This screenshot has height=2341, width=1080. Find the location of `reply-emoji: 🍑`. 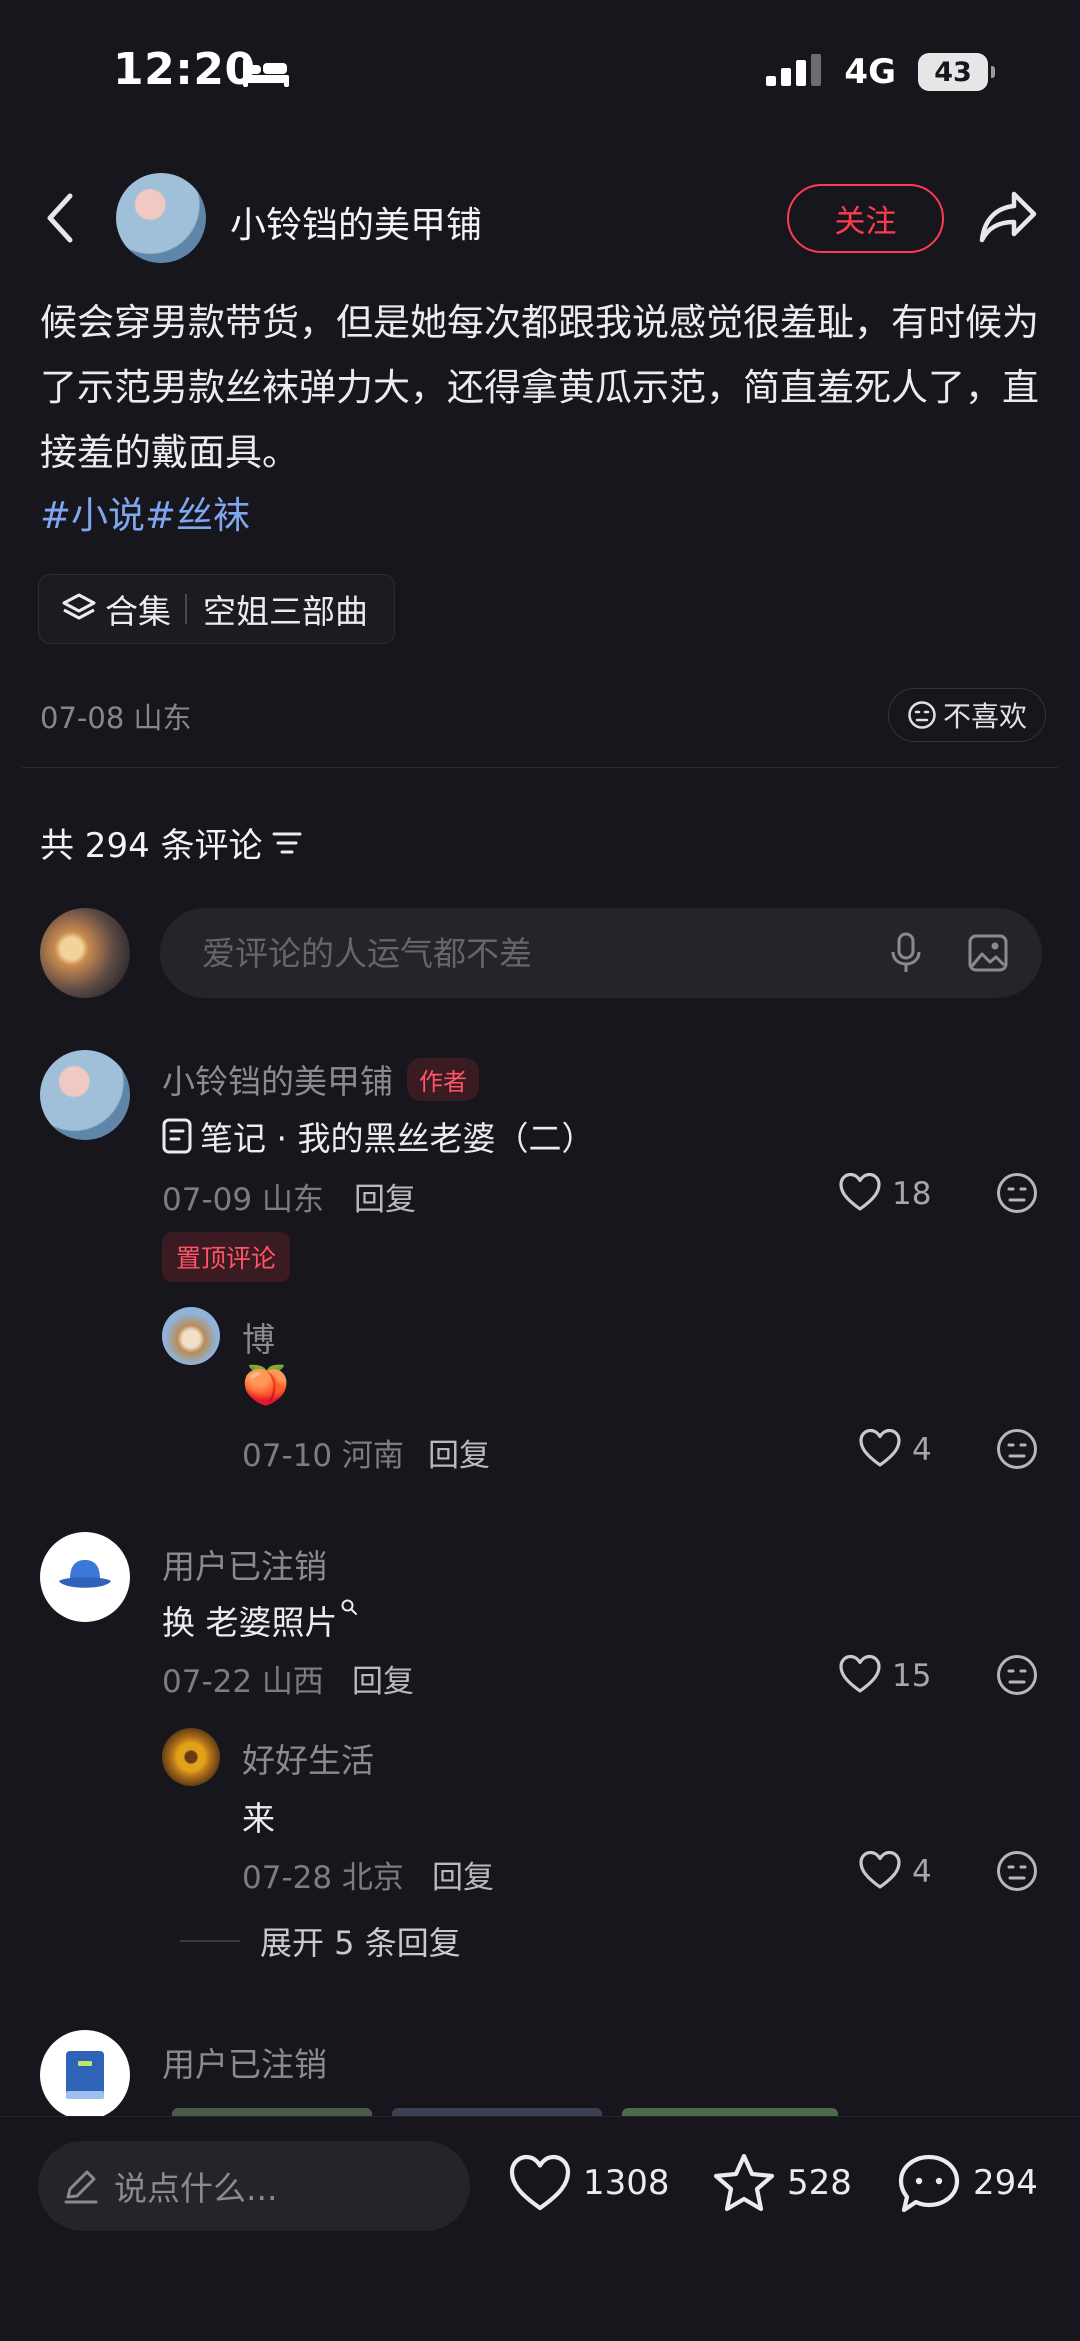

reply-emoji: 🍑 is located at coordinates (266, 1385).